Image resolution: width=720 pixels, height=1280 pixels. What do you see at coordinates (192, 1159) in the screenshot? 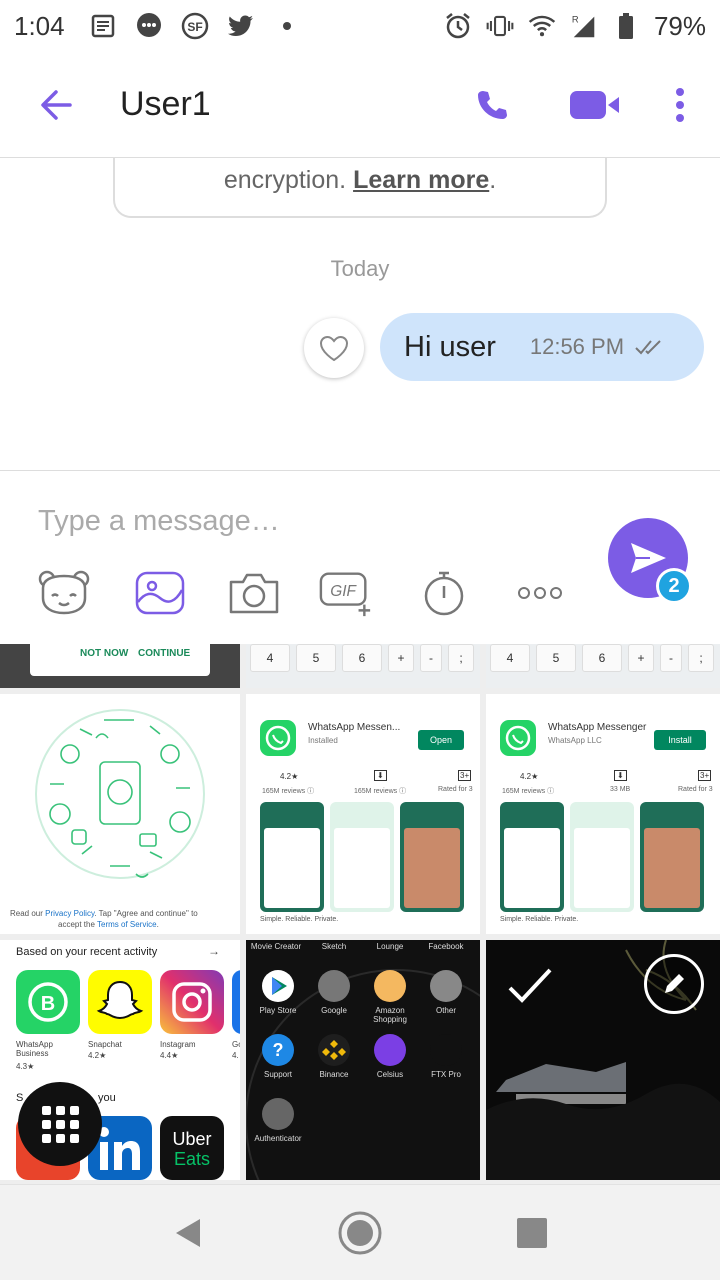
I see `svg-text: Eats` at bounding box center [192, 1159].